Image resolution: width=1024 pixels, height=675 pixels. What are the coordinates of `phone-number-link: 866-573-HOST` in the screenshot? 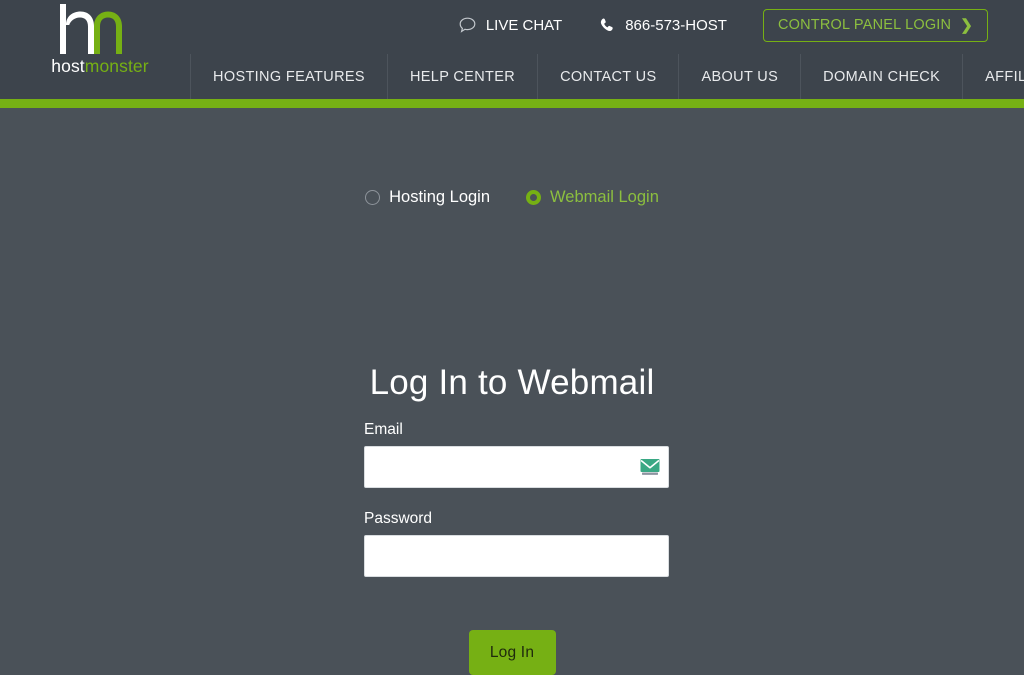 It's located at (662, 25).